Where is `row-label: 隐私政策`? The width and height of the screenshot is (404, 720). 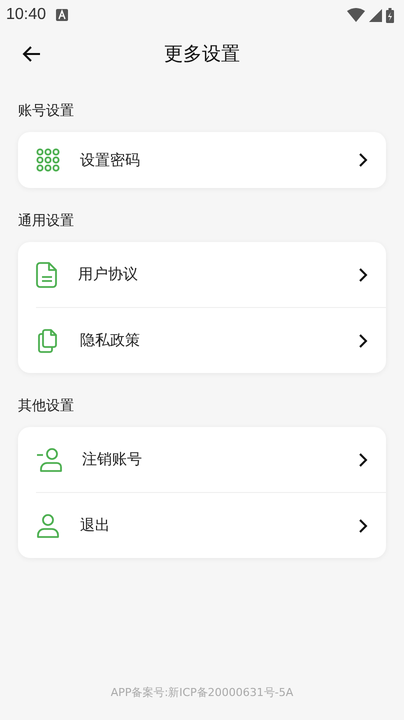
row-label: 隐私政策 is located at coordinates (110, 340).